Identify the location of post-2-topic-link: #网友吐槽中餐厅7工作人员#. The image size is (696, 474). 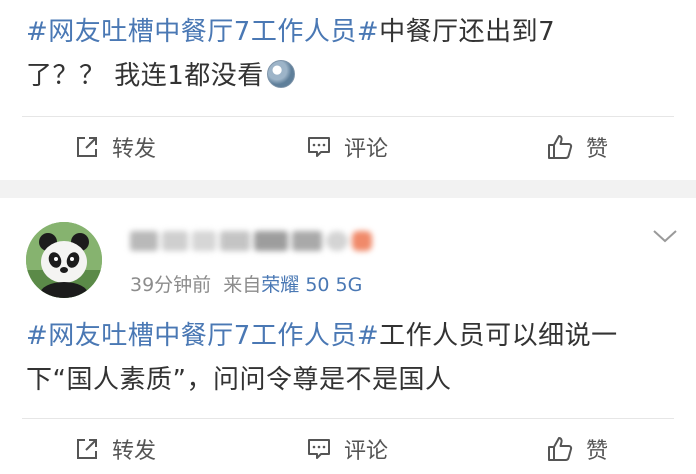
(202, 336).